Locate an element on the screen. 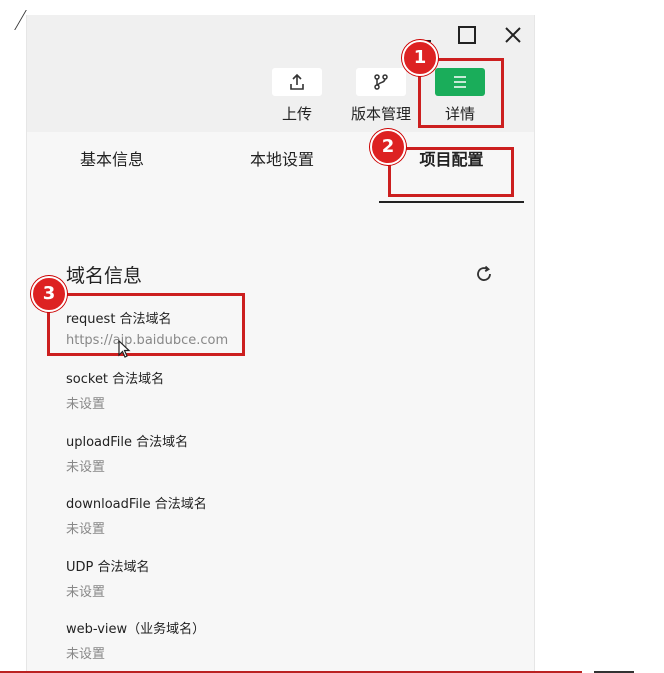  annotation-badge-2: 2 is located at coordinates (388, 147).